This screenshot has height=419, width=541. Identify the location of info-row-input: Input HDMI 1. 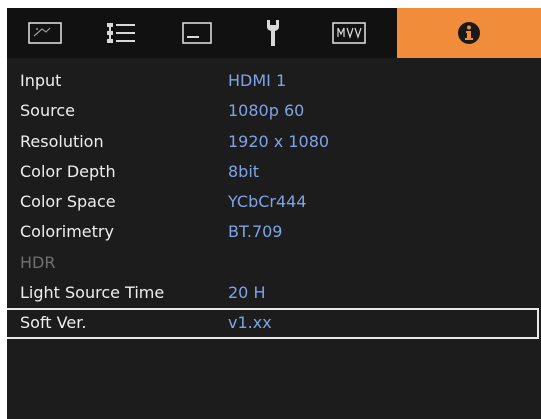
(274, 81).